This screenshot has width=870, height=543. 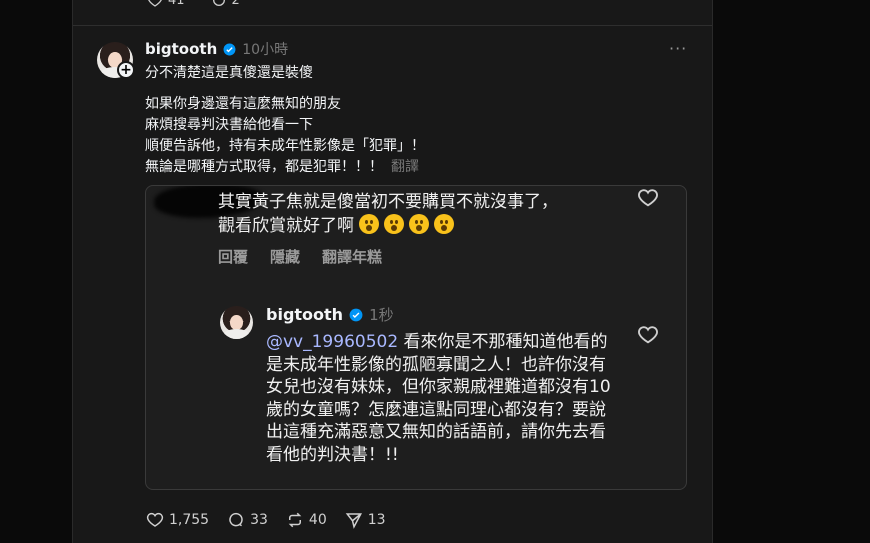 I want to click on translate-button: 翻譯年糕, so click(x=352, y=256).